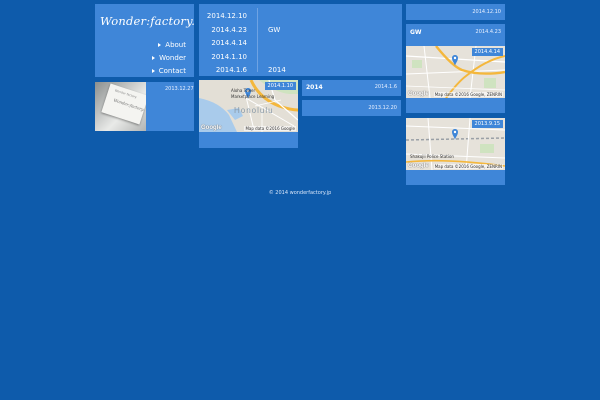  Describe the element at coordinates (382, 108) in the screenshot. I see `post-date: 2013.12.20` at that location.